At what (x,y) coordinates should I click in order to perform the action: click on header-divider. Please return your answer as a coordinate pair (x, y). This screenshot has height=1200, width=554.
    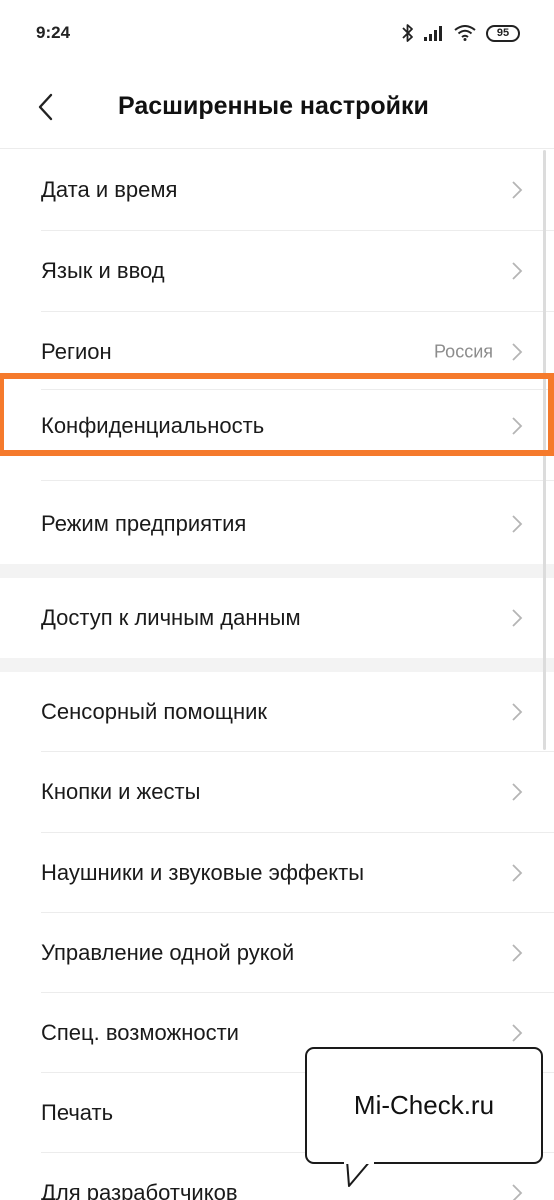
    Looking at the image, I should click on (277, 148).